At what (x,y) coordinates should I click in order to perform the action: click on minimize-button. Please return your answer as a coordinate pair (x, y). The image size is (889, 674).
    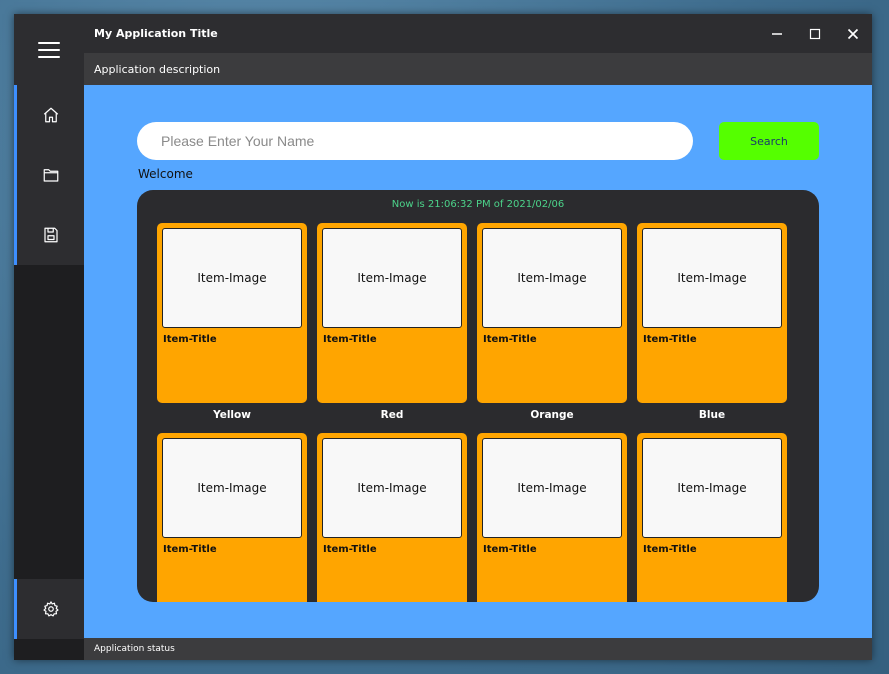
    Looking at the image, I should click on (777, 33).